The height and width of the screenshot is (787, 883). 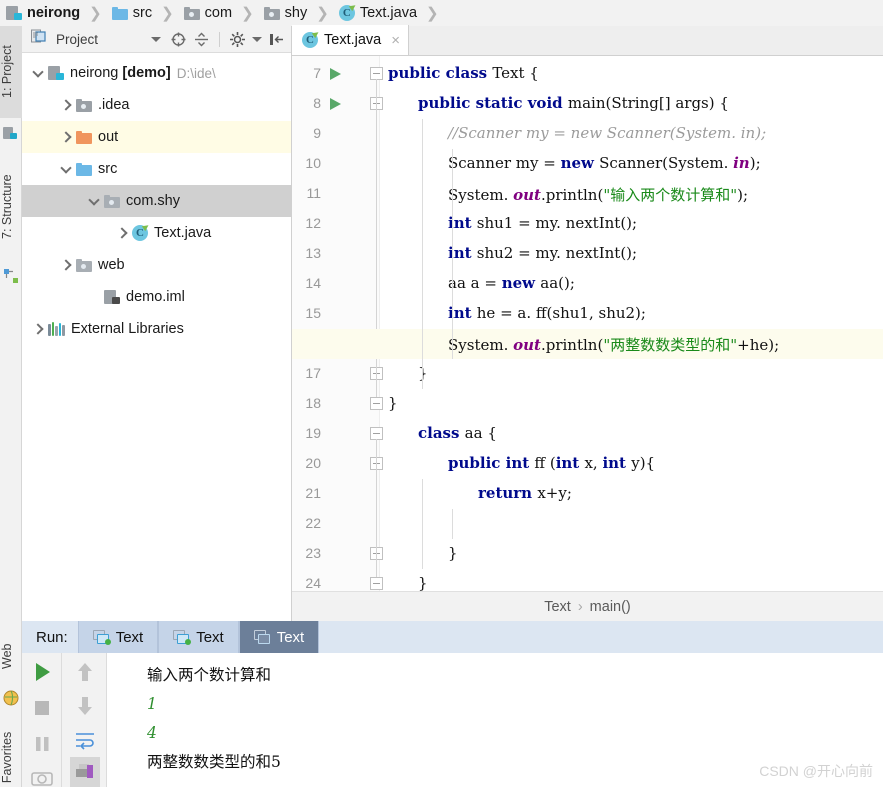 I want to click on breadcrumb-method: main(), so click(x=610, y=607).